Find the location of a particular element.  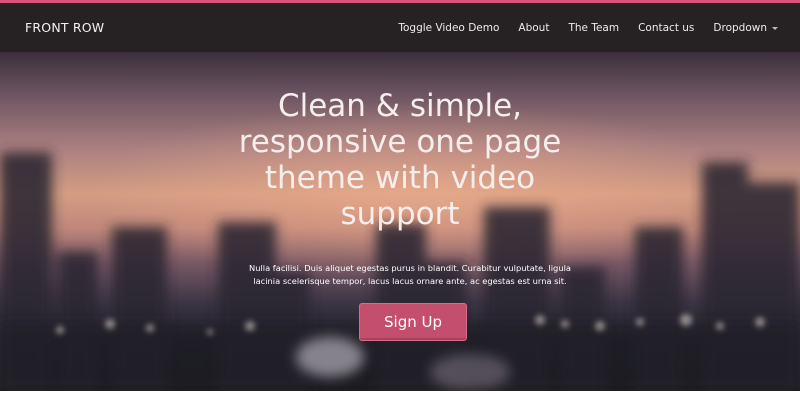

nav-item-dropdown: Dropdown is located at coordinates (745, 28).